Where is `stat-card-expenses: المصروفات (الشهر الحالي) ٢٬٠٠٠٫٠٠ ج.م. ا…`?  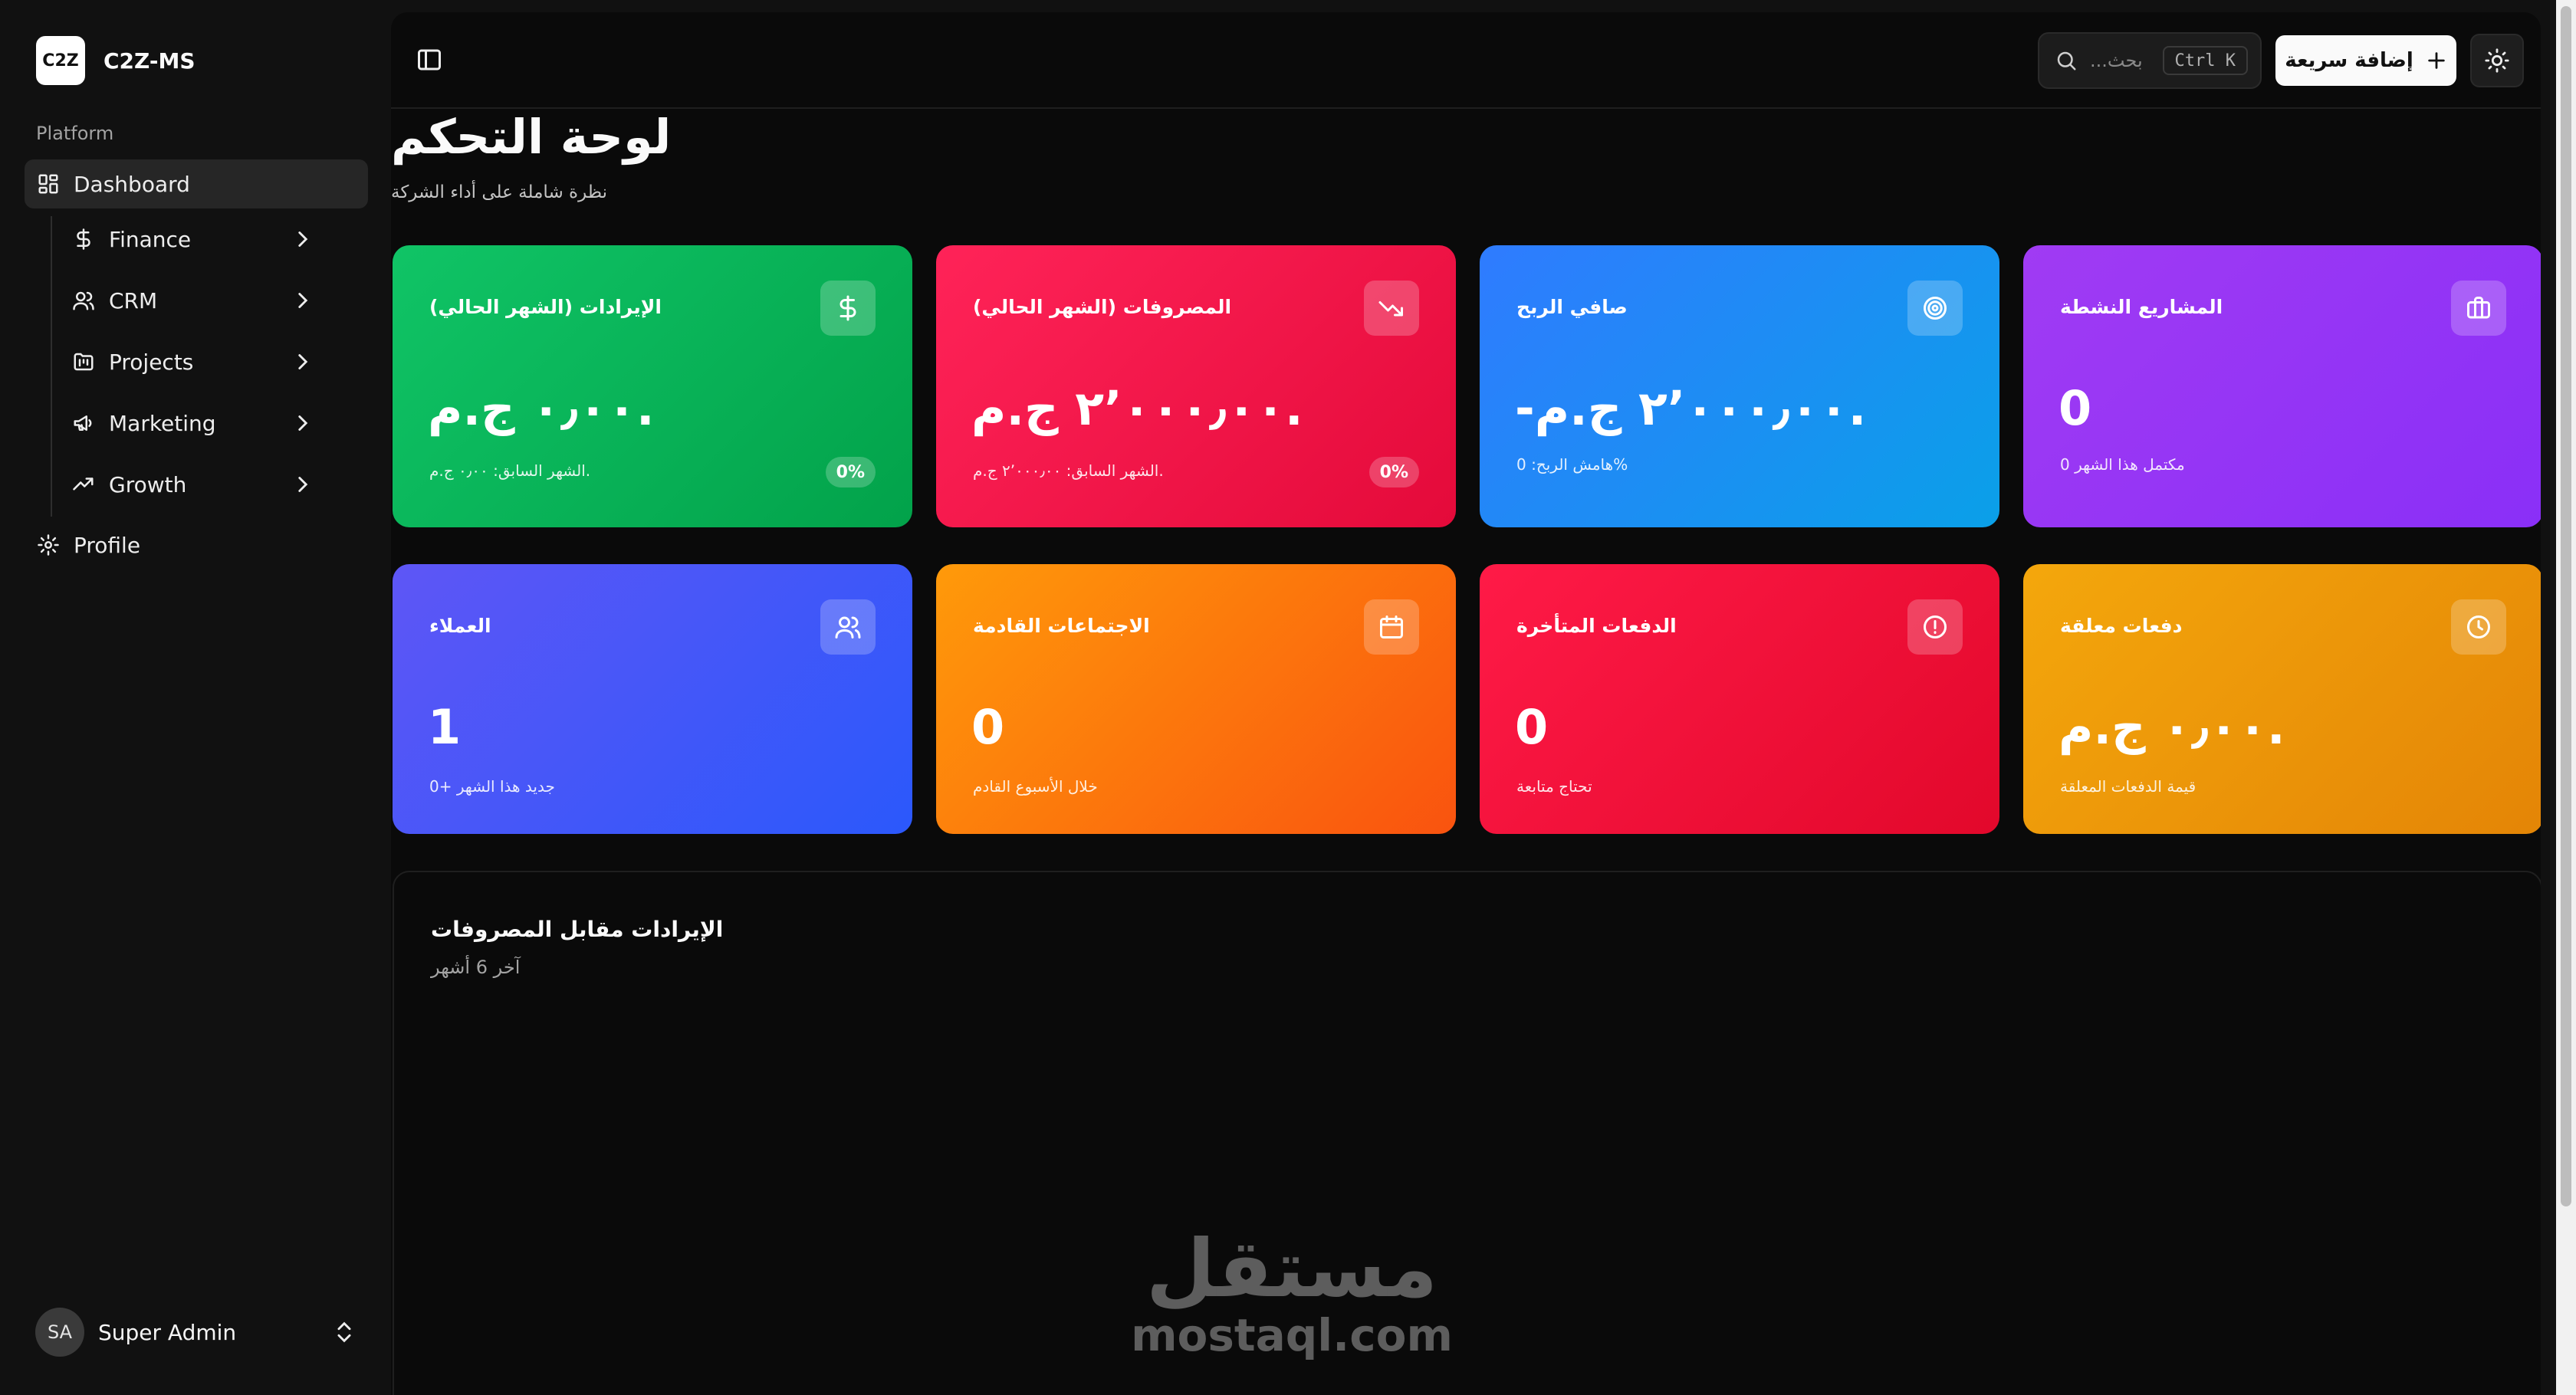 stat-card-expenses: المصروفات (الشهر الحالي) ٢٬٠٠٠٫٠٠ ج.م. ا… is located at coordinates (1196, 386).